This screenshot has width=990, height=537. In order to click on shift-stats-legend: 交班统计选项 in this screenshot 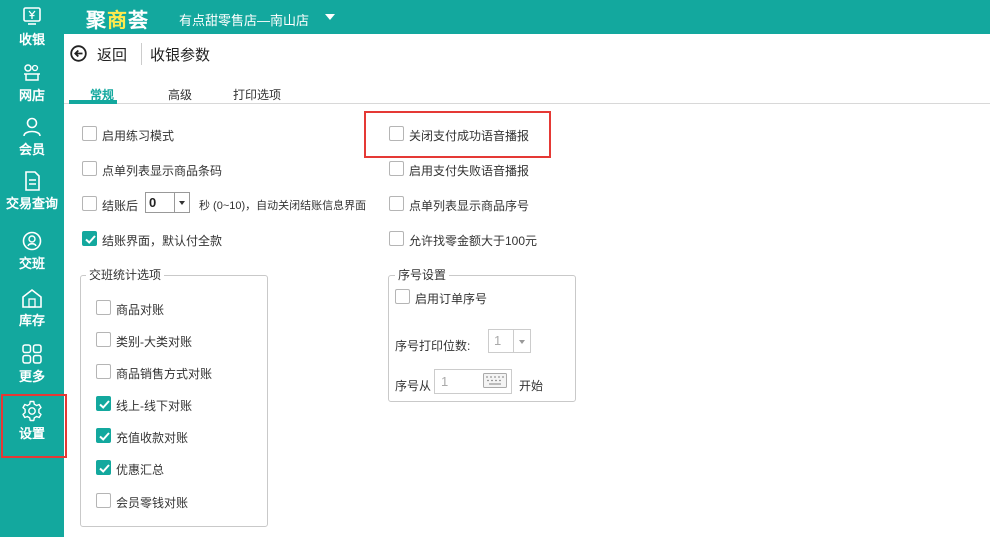, I will do `click(125, 274)`.